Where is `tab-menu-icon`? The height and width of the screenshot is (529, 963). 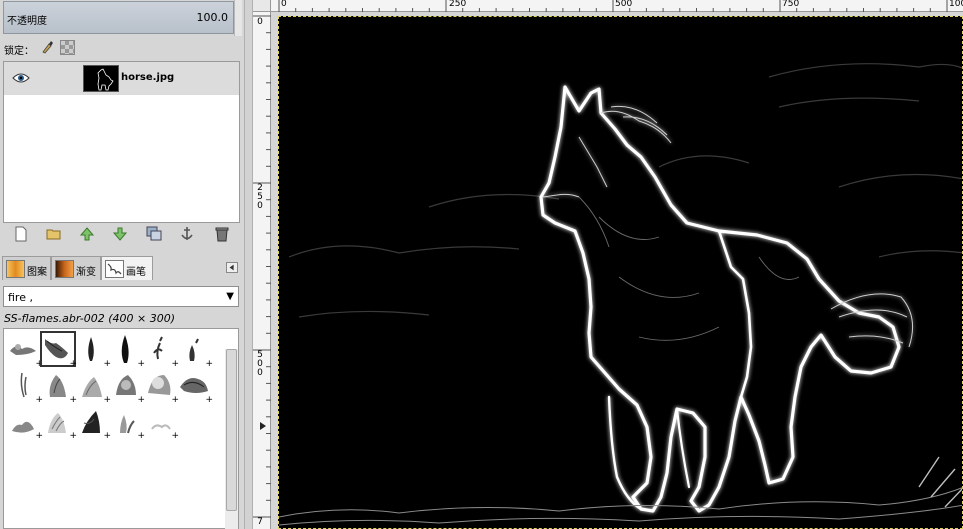 tab-menu-icon is located at coordinates (232, 267).